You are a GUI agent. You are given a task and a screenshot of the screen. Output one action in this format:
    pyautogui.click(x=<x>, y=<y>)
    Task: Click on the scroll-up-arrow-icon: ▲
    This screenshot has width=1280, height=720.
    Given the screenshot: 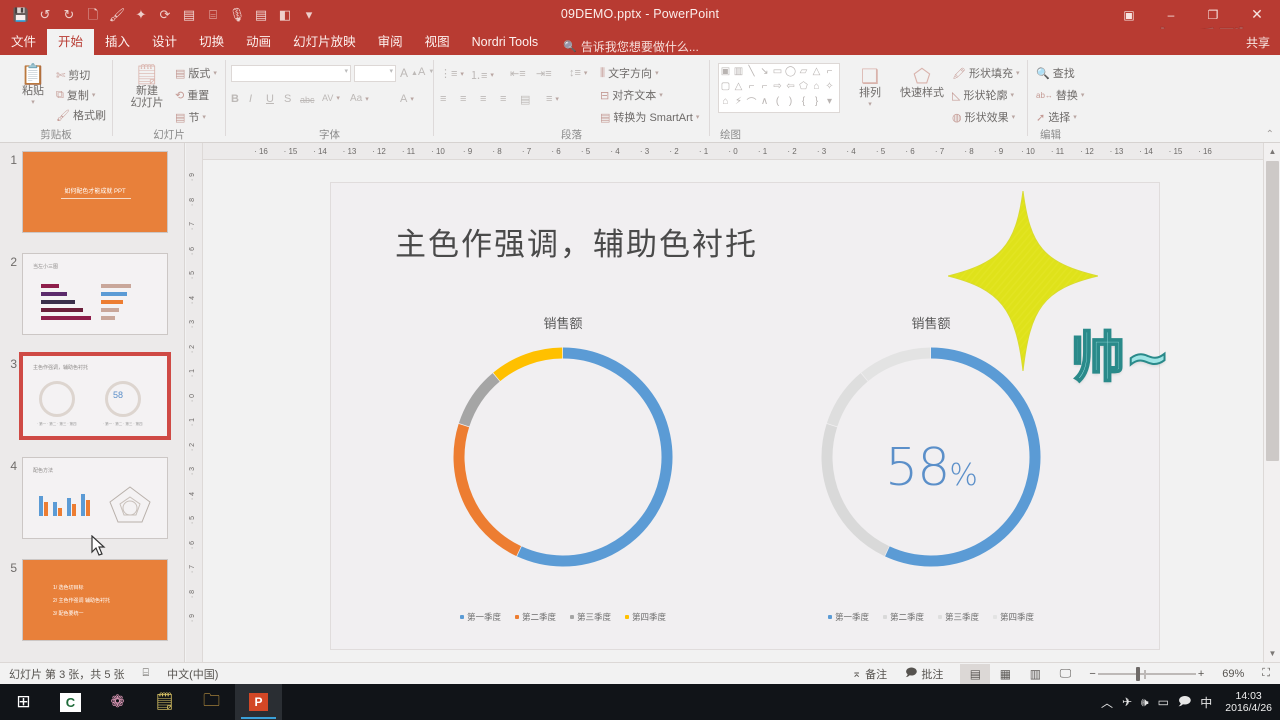 What is the action you would take?
    pyautogui.click(x=1272, y=151)
    